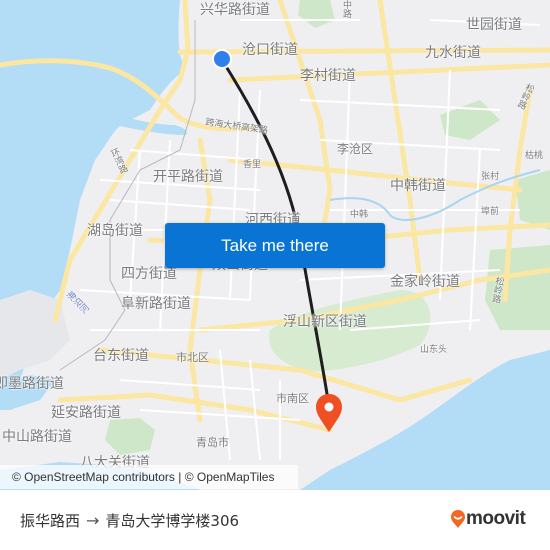 This screenshot has height=550, width=550. I want to click on district-label: 浮山新区街道, so click(325, 322).